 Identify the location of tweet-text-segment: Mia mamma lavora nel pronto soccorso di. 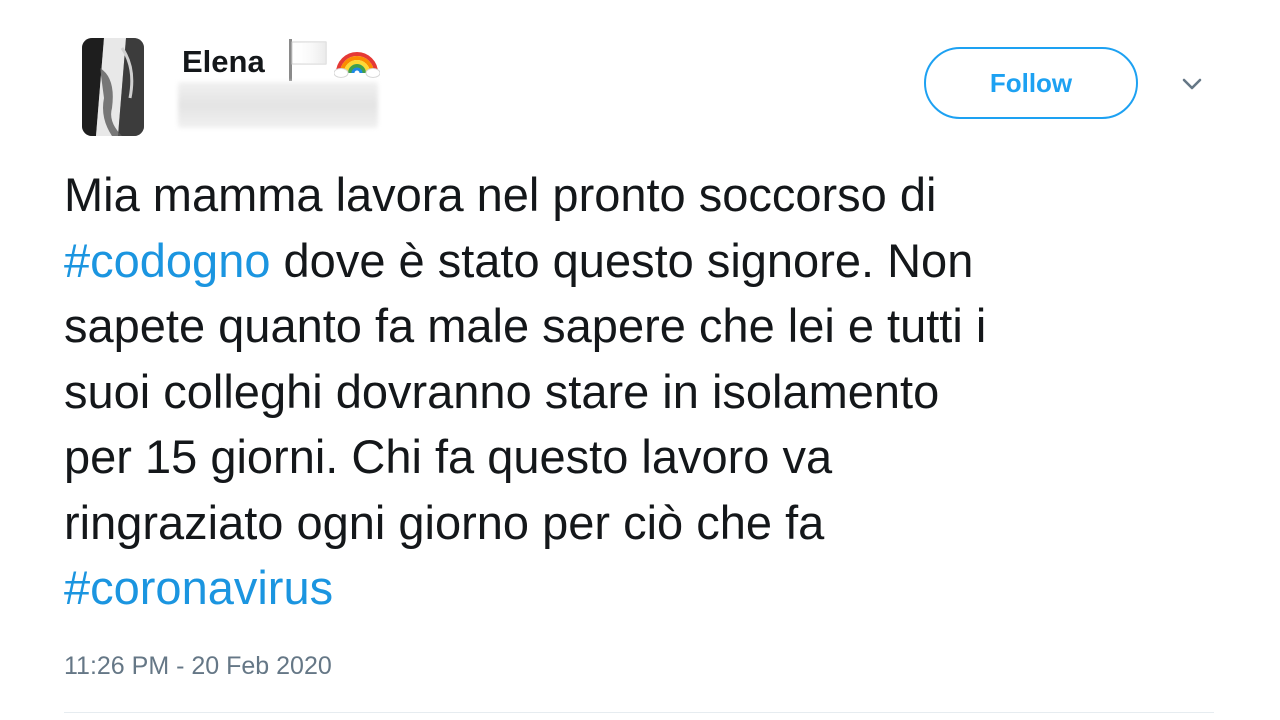
(500, 194).